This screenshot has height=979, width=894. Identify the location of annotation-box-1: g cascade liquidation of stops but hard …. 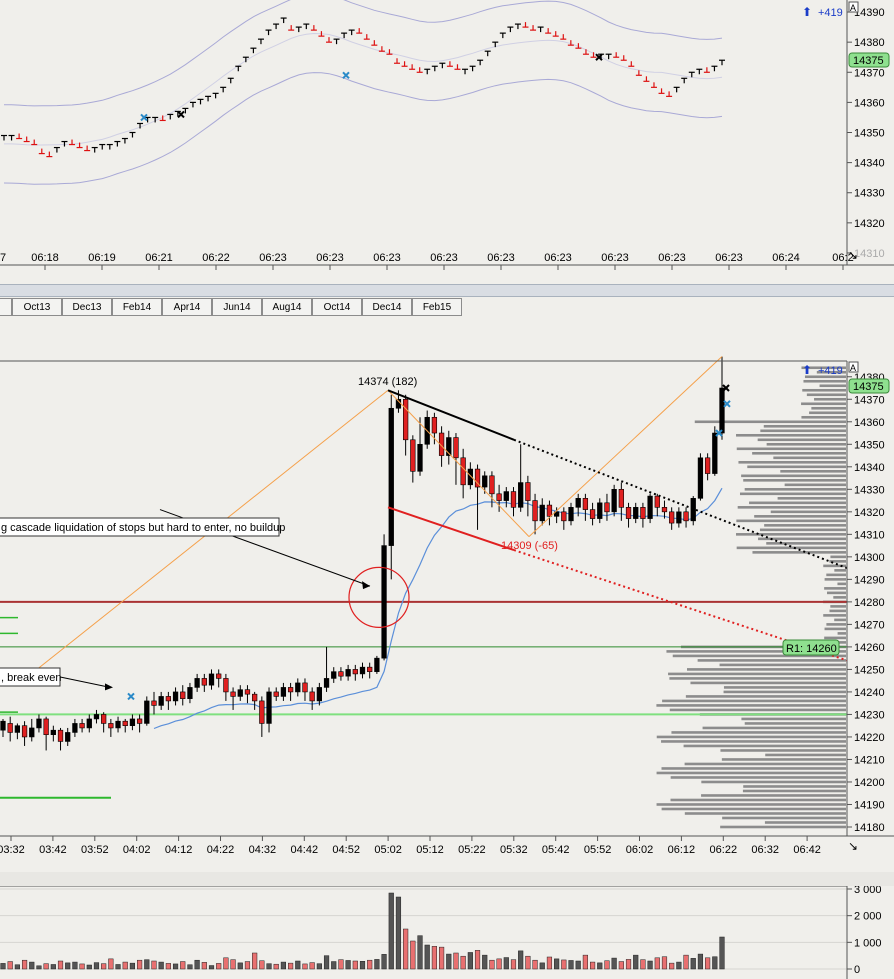
(142, 527).